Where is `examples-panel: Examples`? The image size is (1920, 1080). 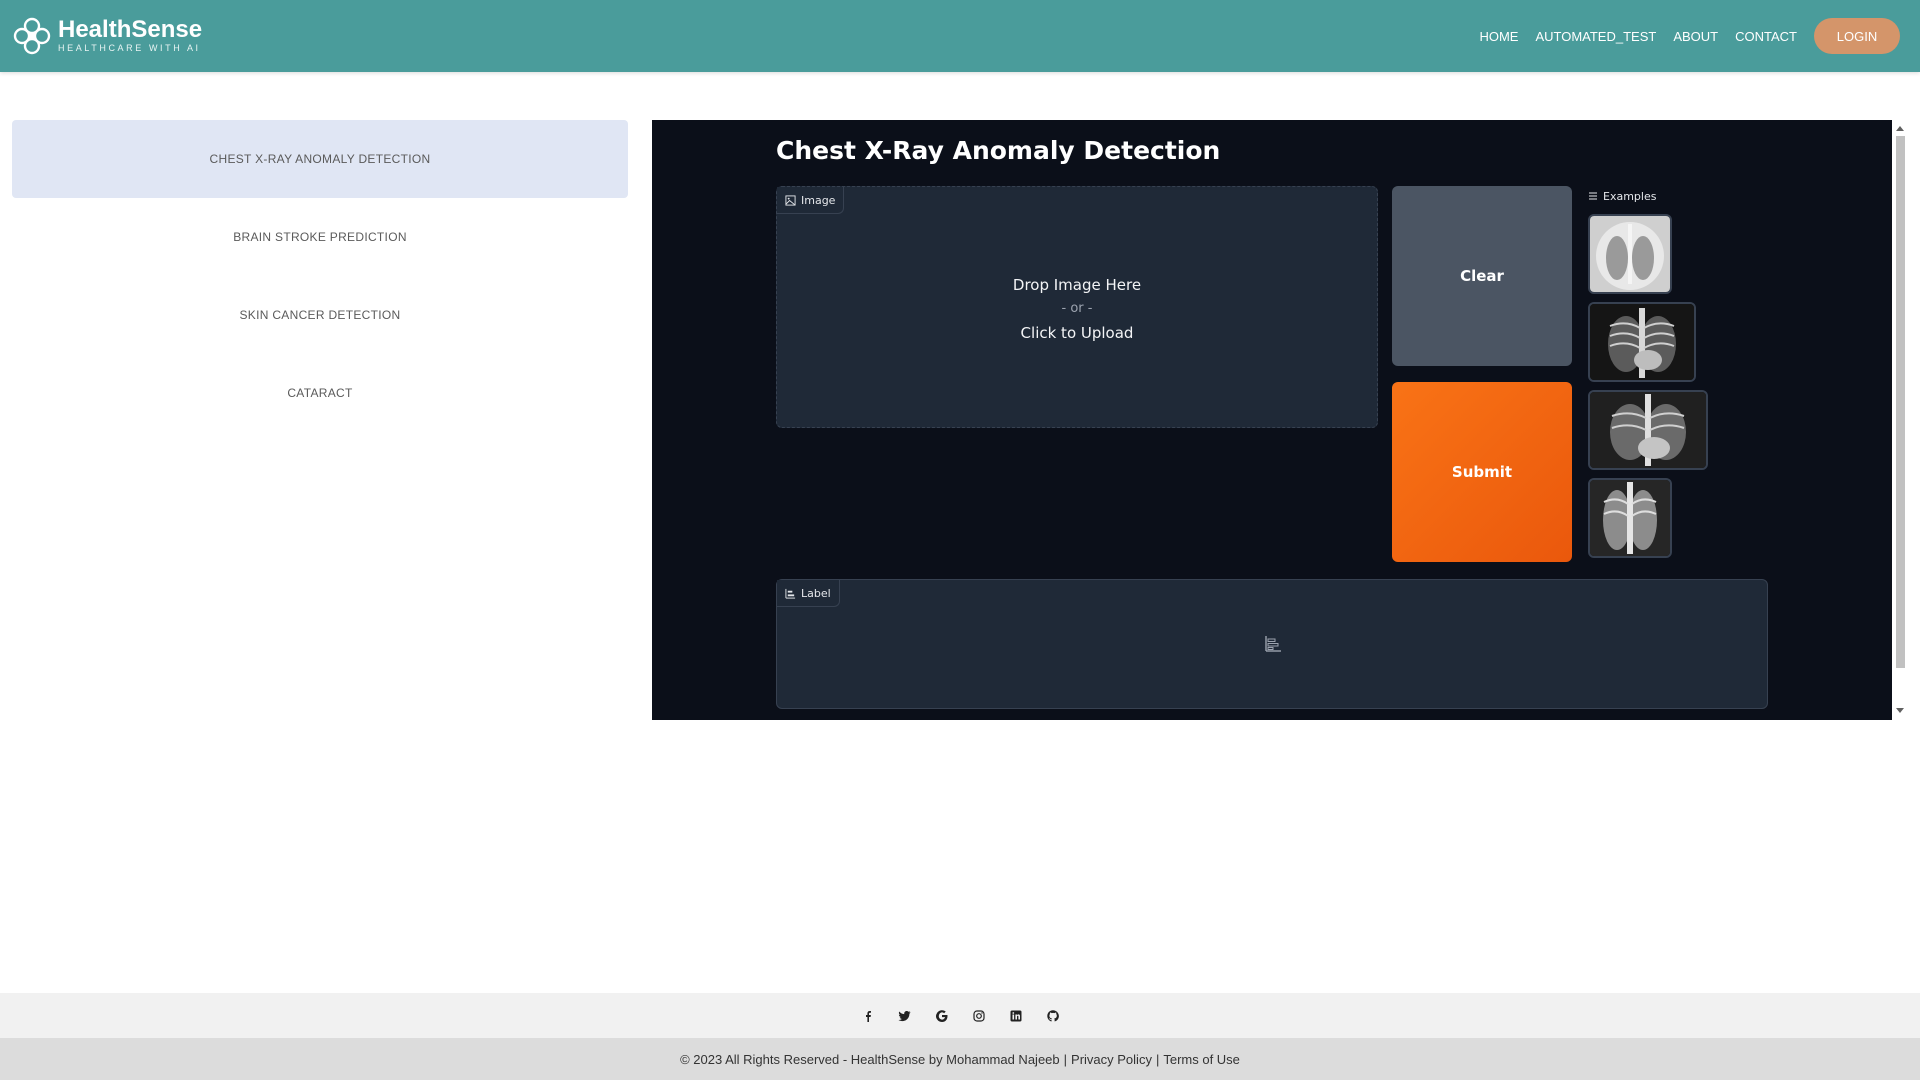 examples-panel: Examples is located at coordinates (1648, 372).